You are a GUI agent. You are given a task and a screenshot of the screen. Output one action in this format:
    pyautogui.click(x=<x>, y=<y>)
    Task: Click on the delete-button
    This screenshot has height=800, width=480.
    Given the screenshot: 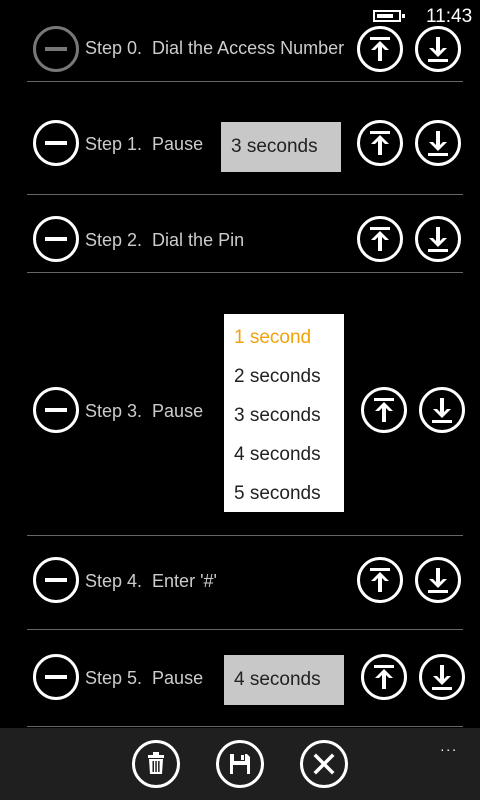 What is the action you would take?
    pyautogui.click(x=156, y=764)
    